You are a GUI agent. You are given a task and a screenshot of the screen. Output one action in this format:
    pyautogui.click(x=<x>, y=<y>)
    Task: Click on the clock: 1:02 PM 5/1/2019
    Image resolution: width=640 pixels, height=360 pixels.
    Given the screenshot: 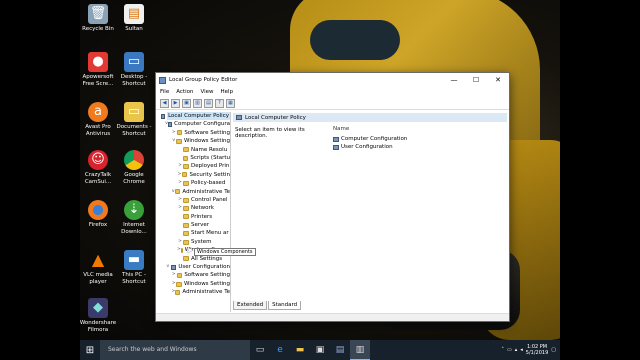 What is the action you would take?
    pyautogui.click(x=537, y=350)
    